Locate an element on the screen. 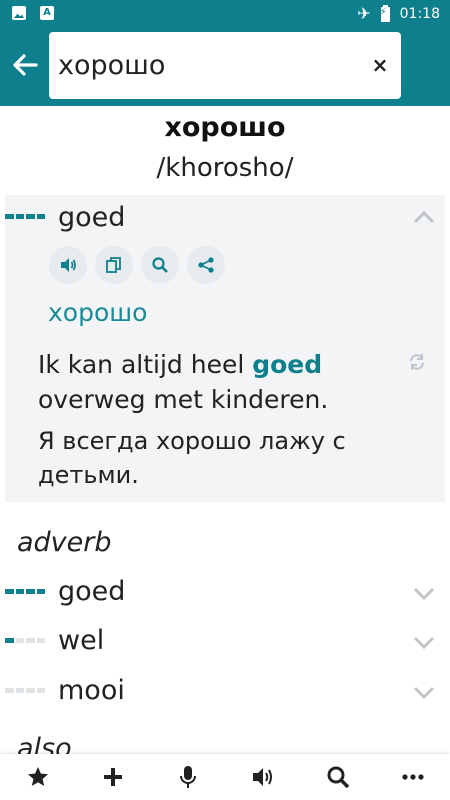 This screenshot has height=800, width=450. transcription: /khorosho/ is located at coordinates (225, 168).